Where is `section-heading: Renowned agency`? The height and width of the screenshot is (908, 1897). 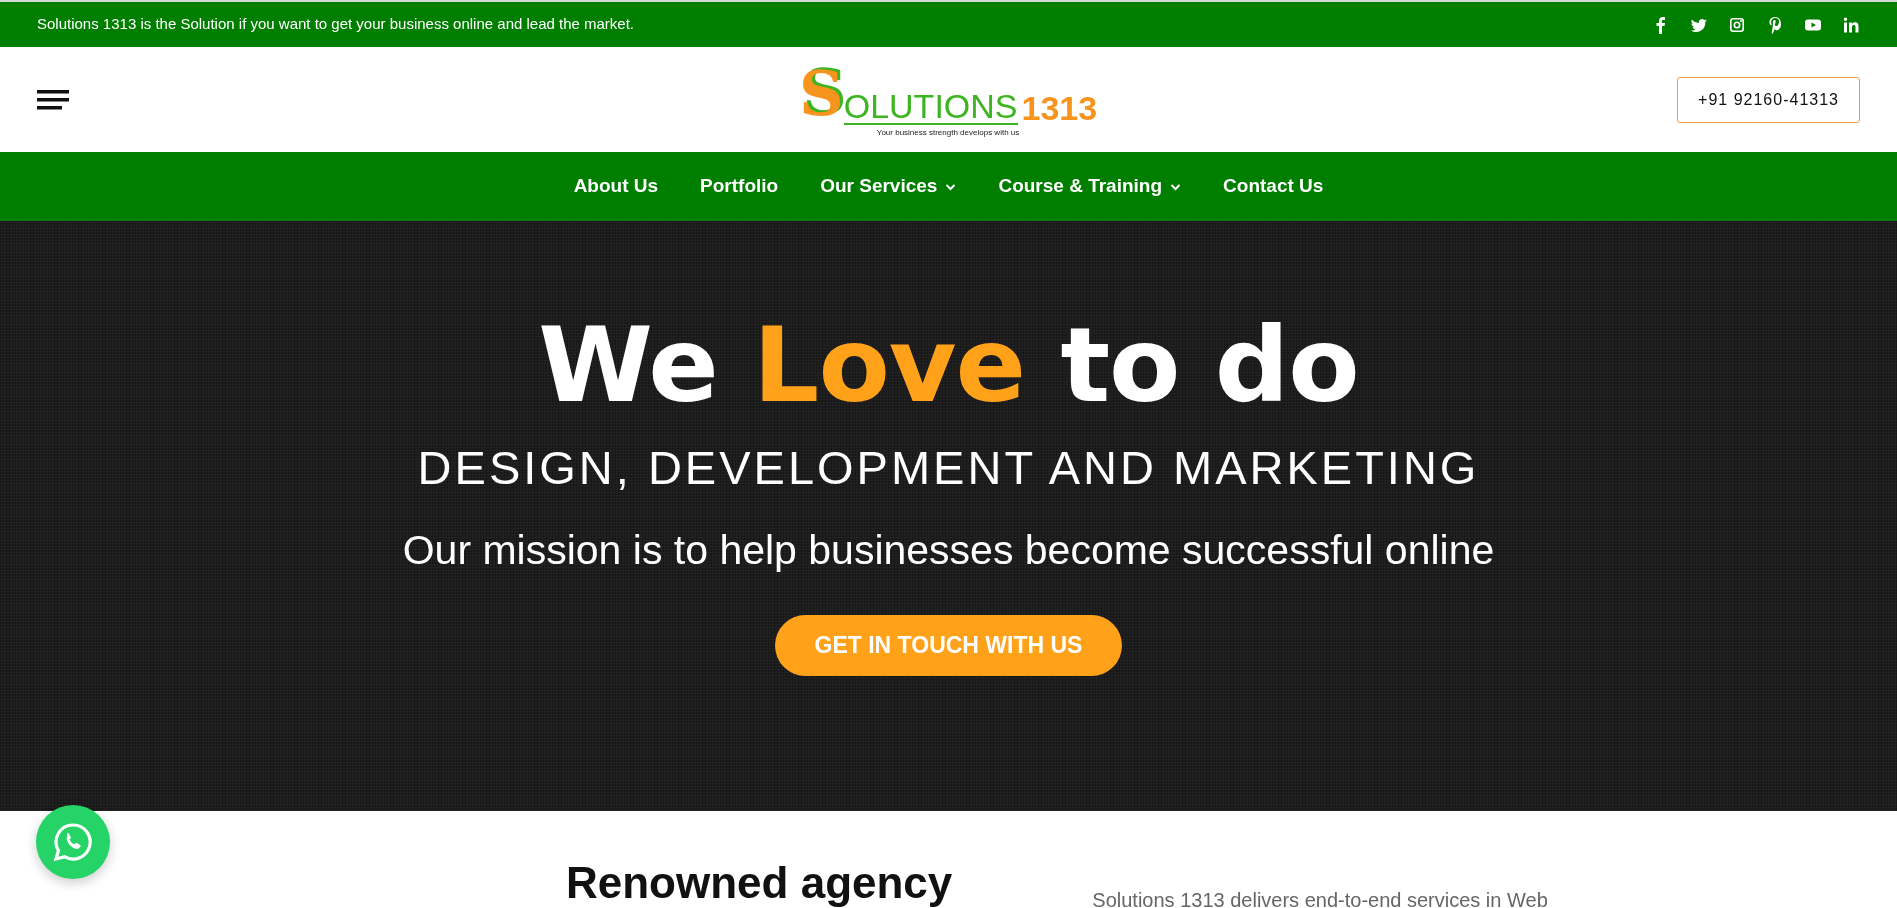 section-heading: Renowned agency is located at coordinates (759, 884).